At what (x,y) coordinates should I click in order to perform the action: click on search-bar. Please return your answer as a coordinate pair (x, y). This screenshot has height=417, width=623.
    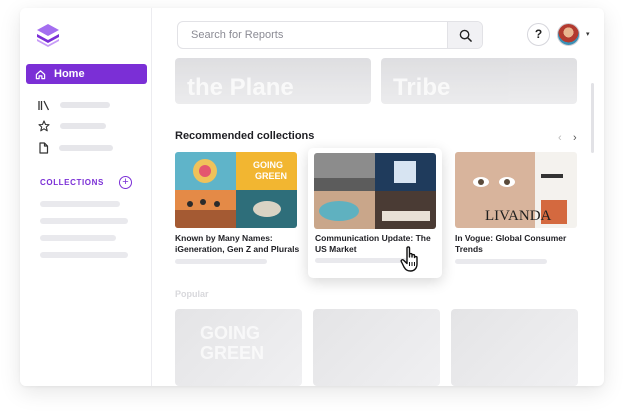
    Looking at the image, I should click on (330, 35).